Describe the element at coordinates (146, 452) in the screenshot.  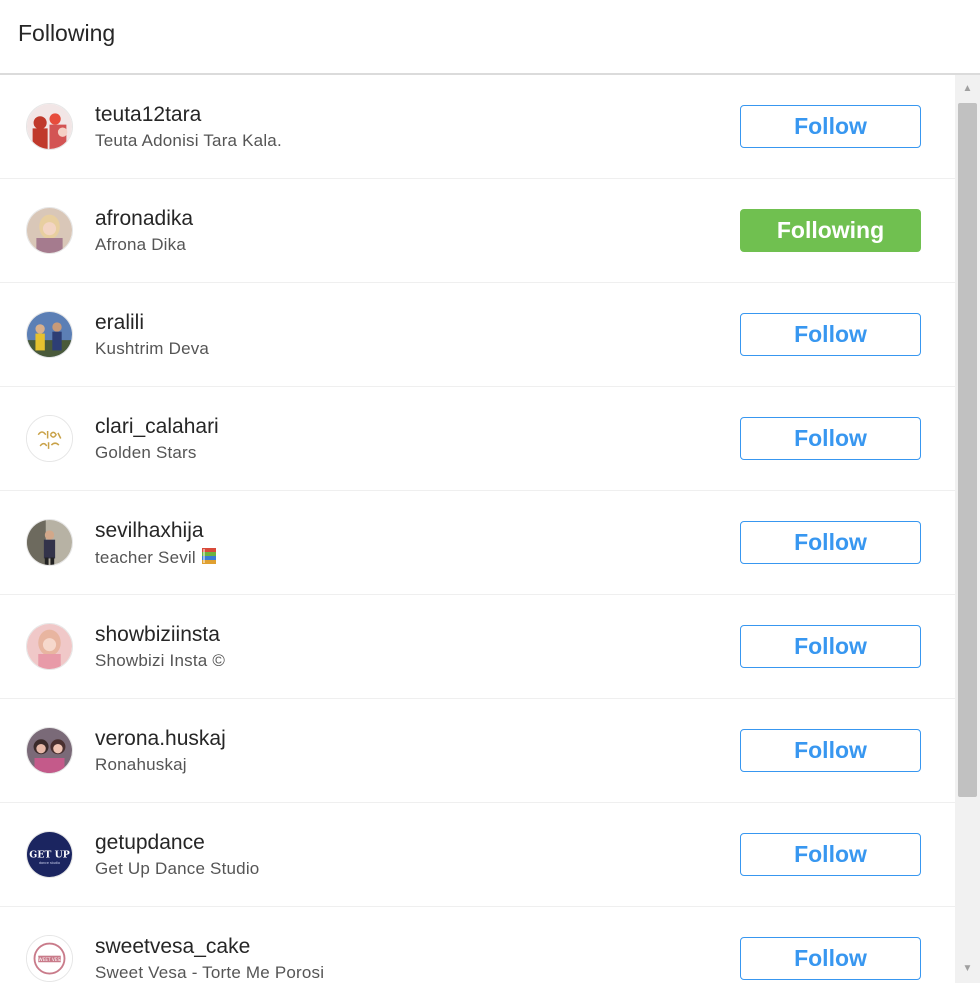
I see `full-name: Golden Stars` at that location.